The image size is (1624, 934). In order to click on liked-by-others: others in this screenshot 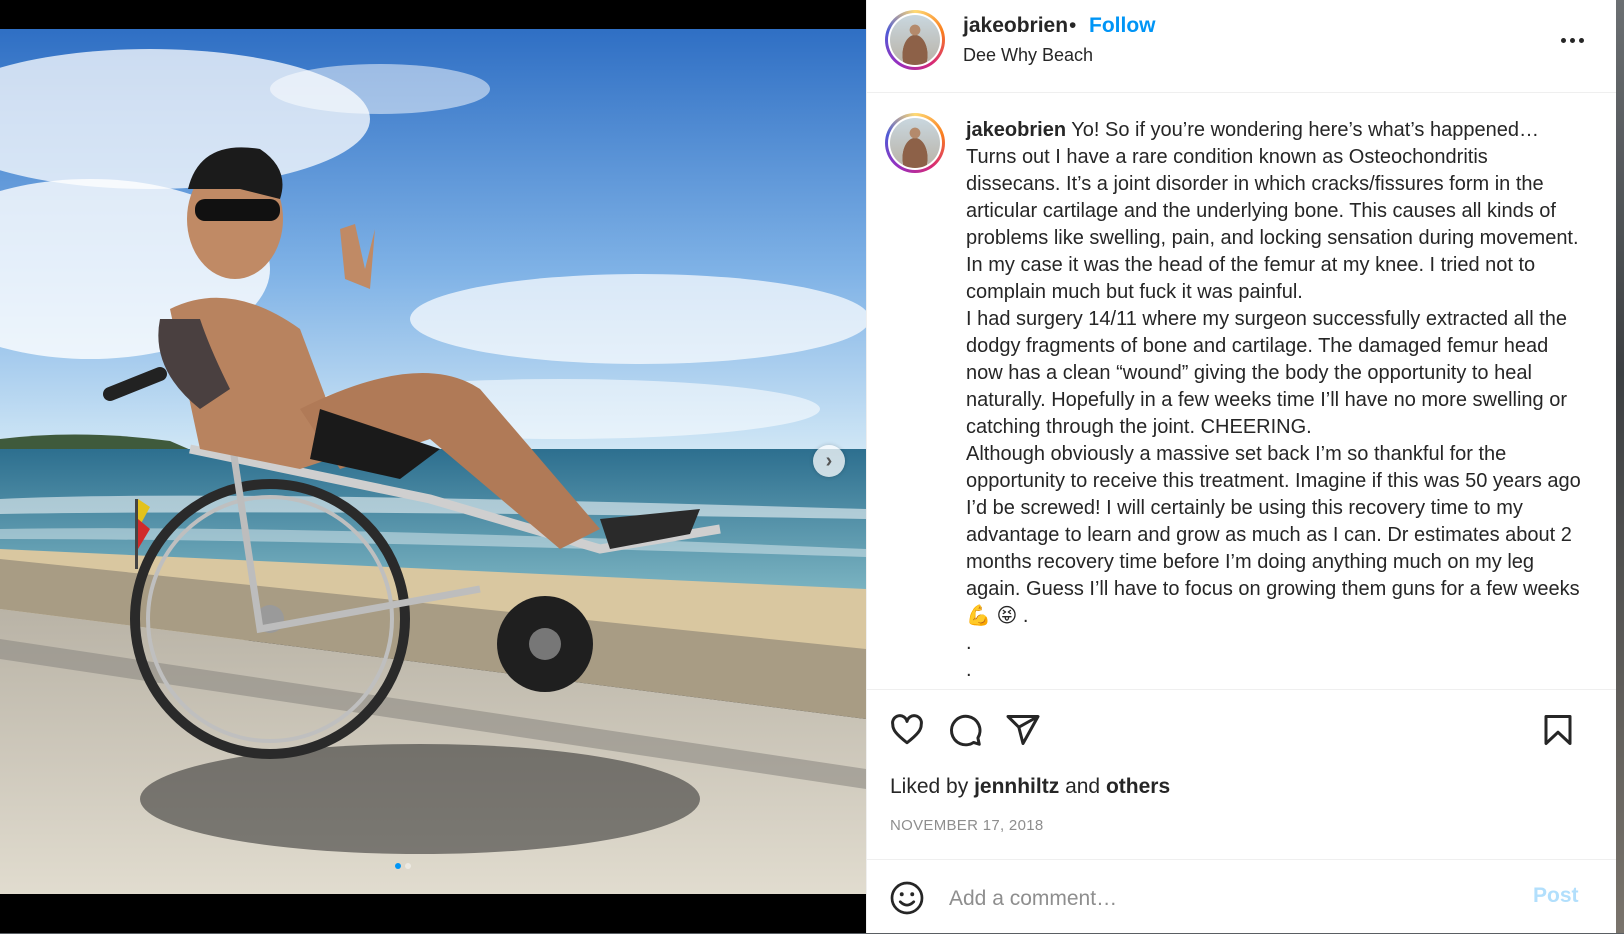, I will do `click(1138, 786)`.